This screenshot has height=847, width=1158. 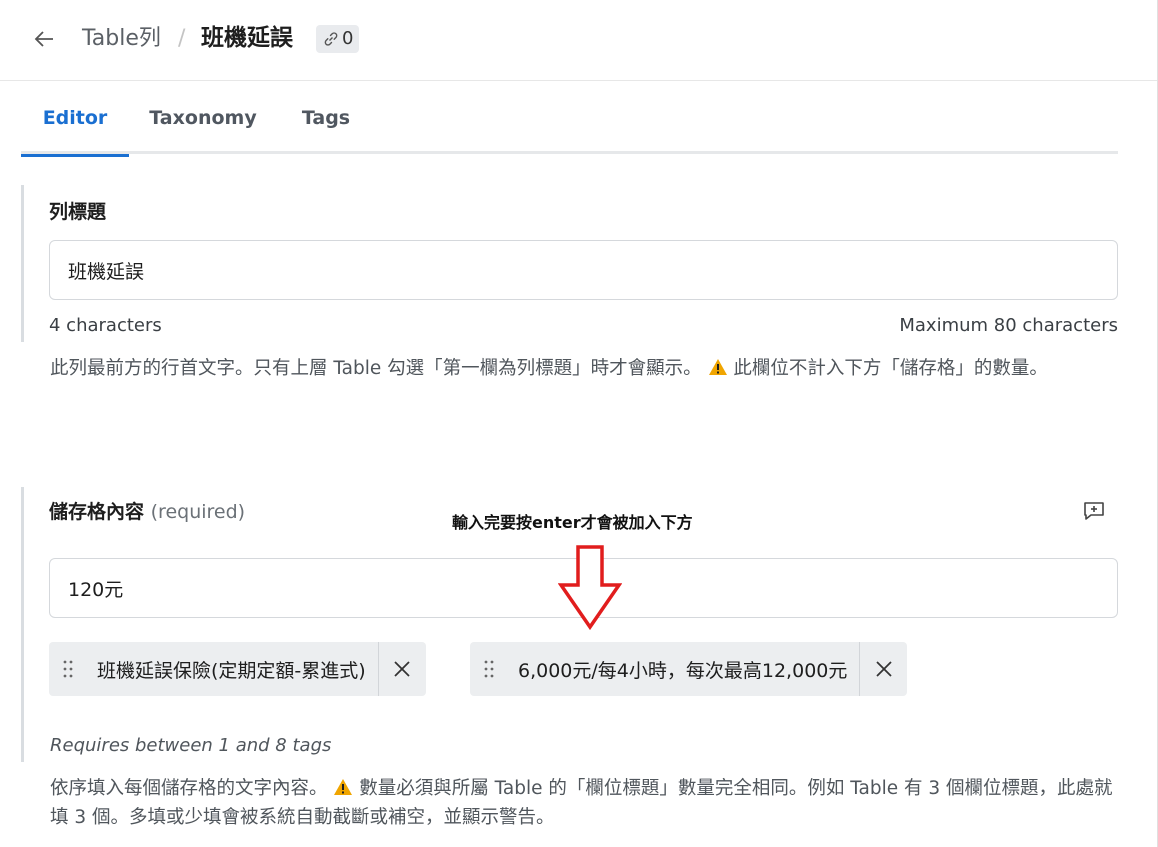 What do you see at coordinates (231, 670) in the screenshot?
I see `tag-label: 班機延誤保險(定期定額-累進式)` at bounding box center [231, 670].